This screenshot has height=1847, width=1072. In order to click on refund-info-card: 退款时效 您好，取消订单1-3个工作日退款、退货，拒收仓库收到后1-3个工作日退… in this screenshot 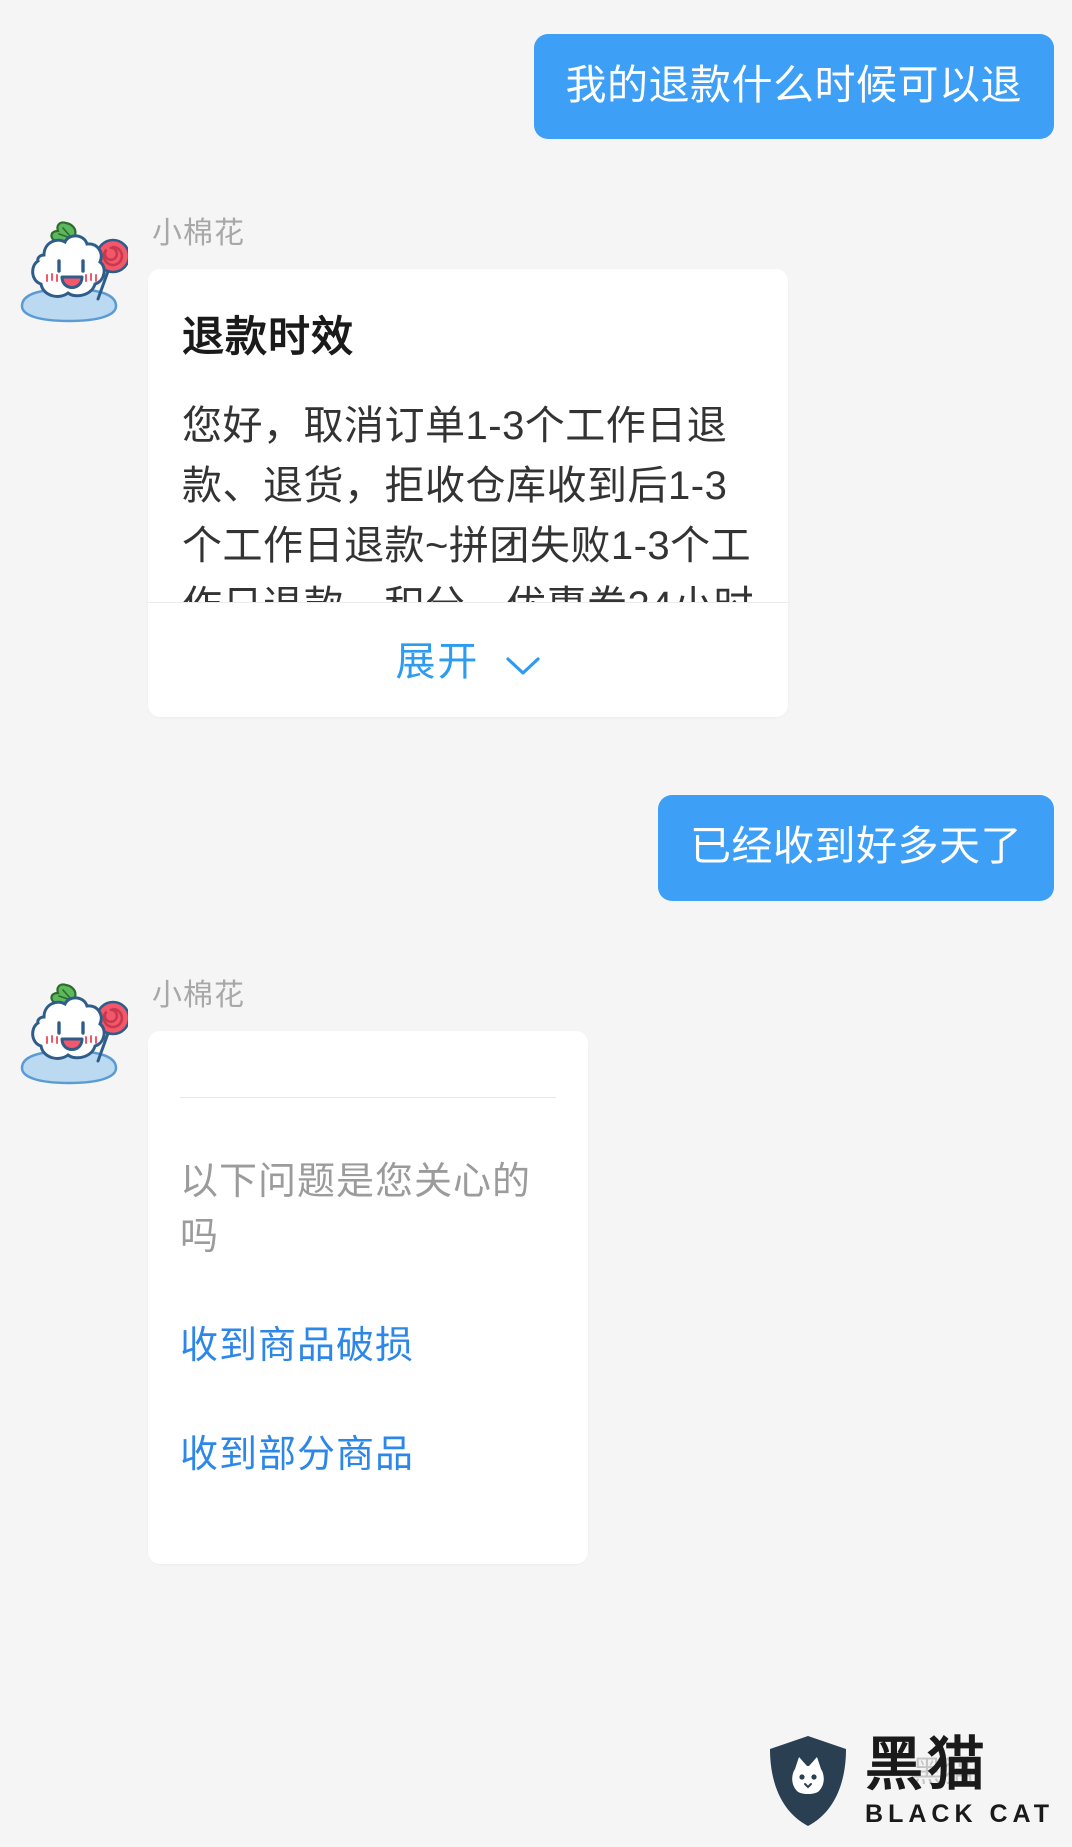, I will do `click(468, 493)`.